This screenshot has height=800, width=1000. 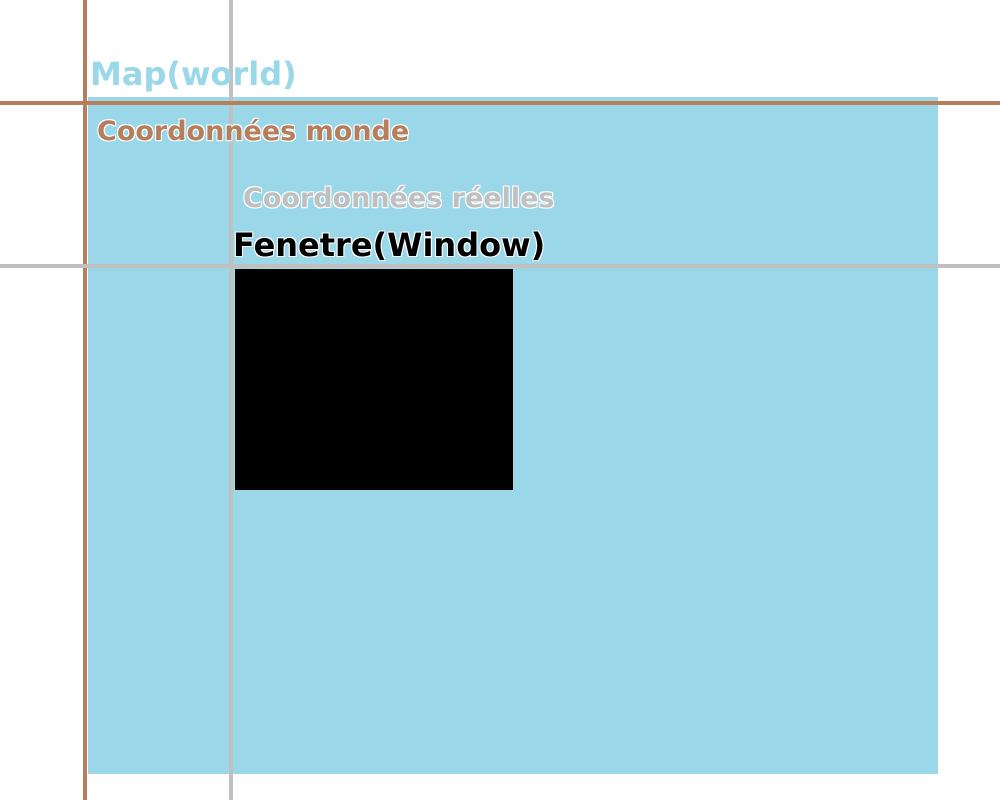 What do you see at coordinates (500, 103) in the screenshot?
I see `world-axis-horizontal` at bounding box center [500, 103].